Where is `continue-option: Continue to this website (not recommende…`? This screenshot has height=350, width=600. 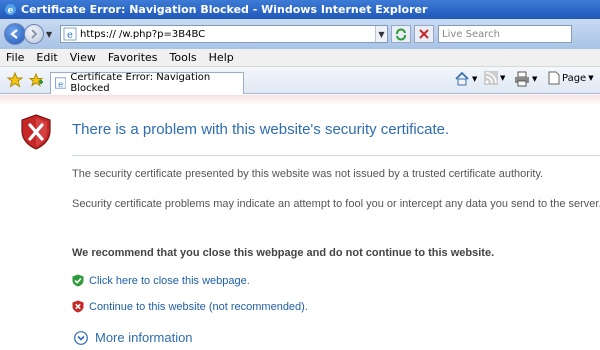 continue-option: Continue to this website (not recommende… is located at coordinates (190, 306).